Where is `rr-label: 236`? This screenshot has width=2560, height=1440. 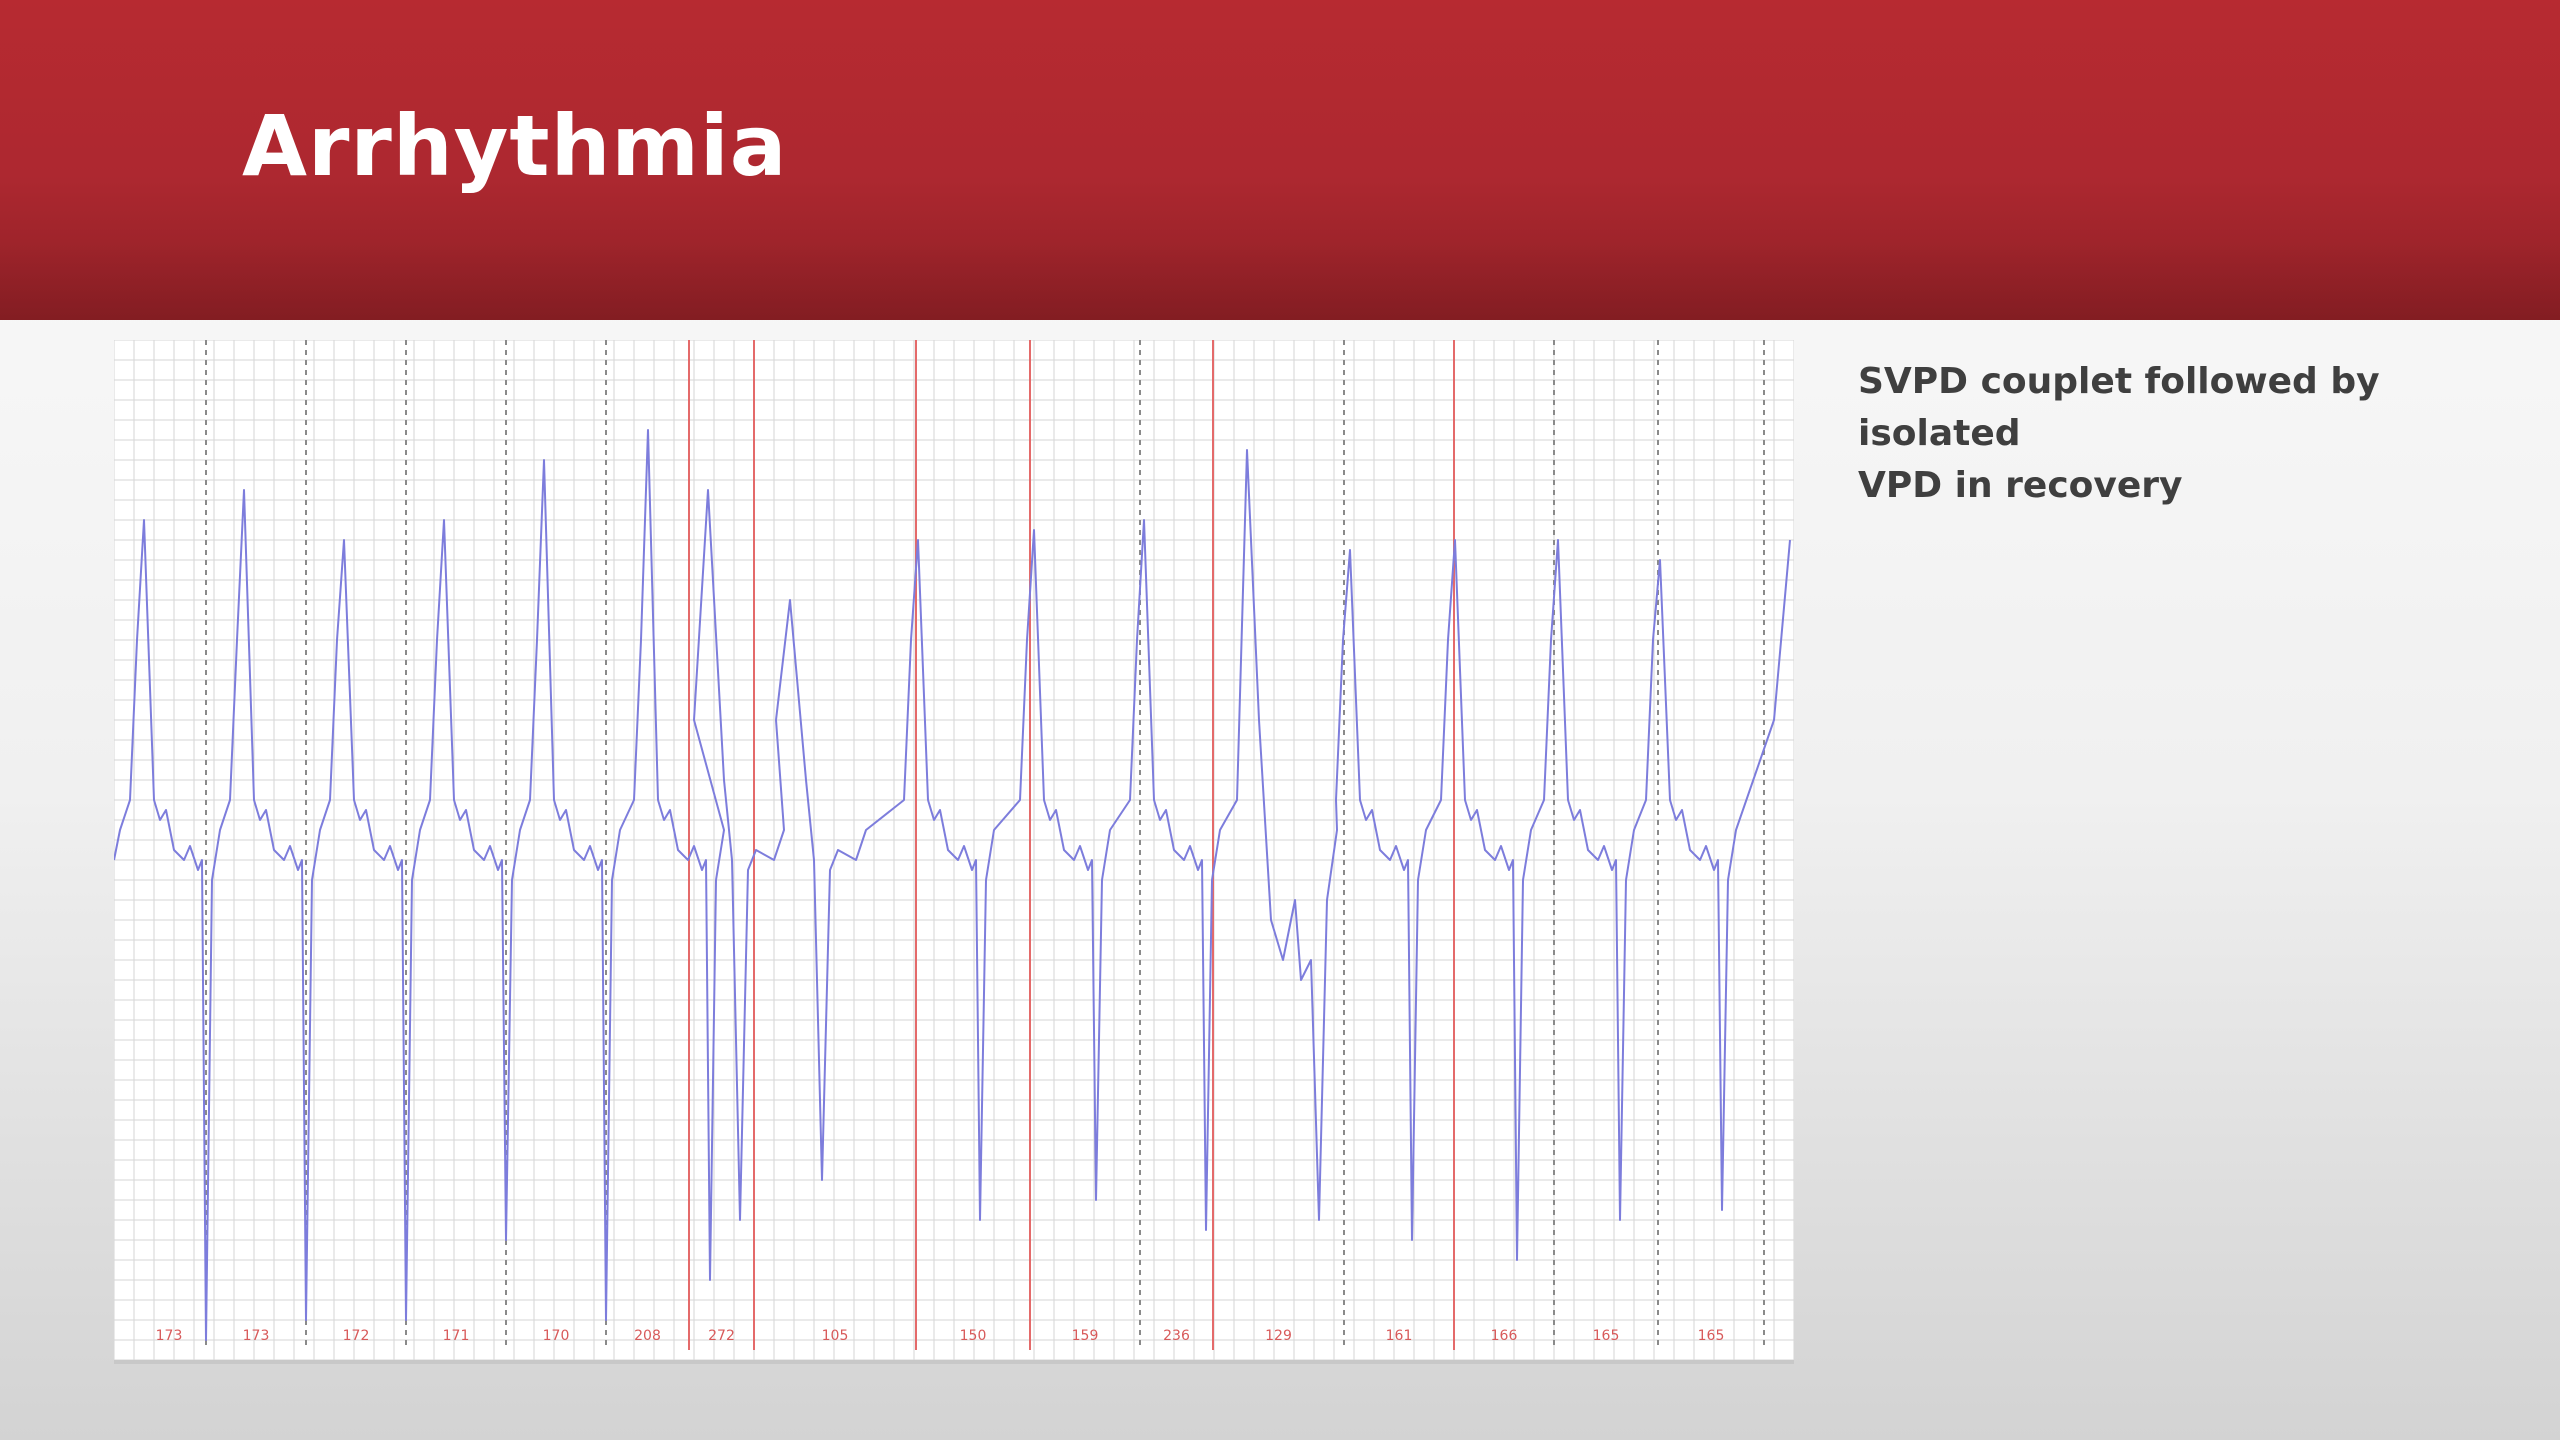
rr-label: 236 is located at coordinates (1176, 1336).